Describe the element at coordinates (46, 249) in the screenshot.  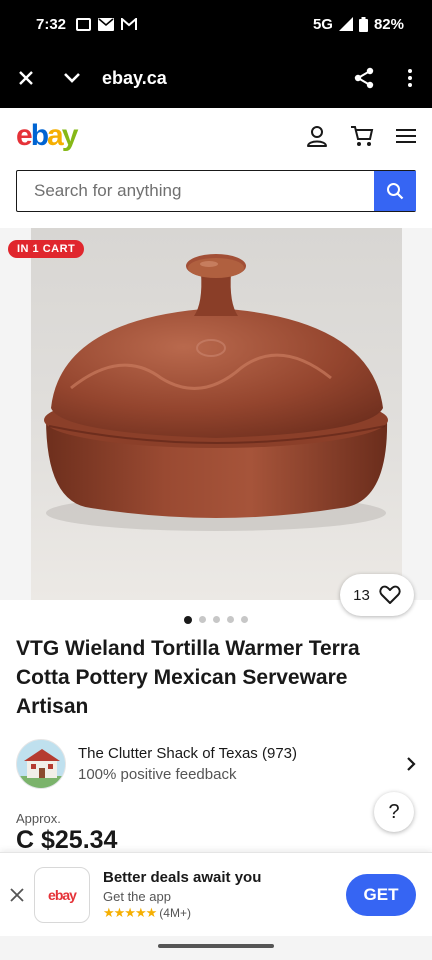
I see `in-cart-badge: IN 1 CART` at that location.